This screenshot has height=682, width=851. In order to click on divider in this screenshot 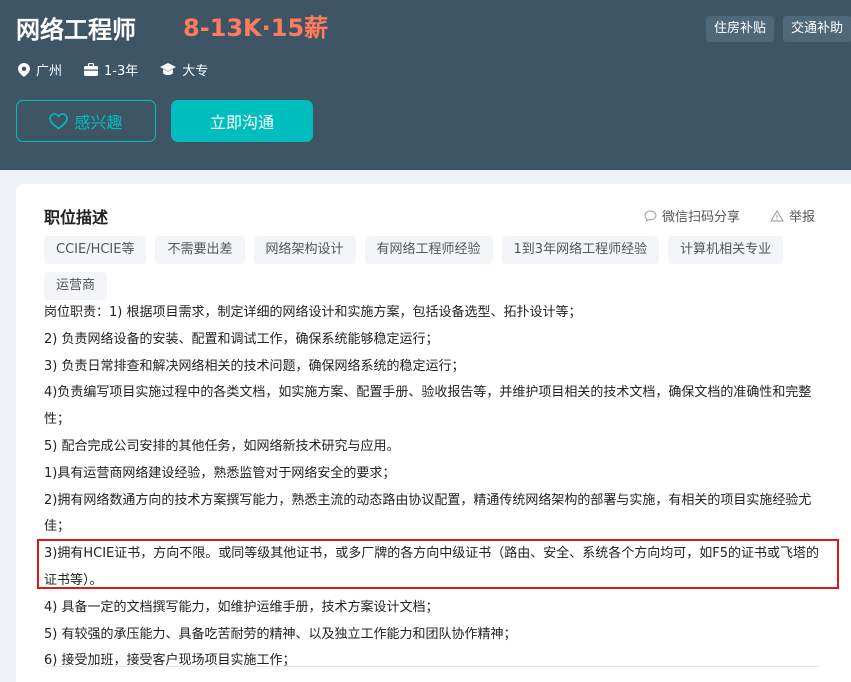, I will do `click(431, 666)`.